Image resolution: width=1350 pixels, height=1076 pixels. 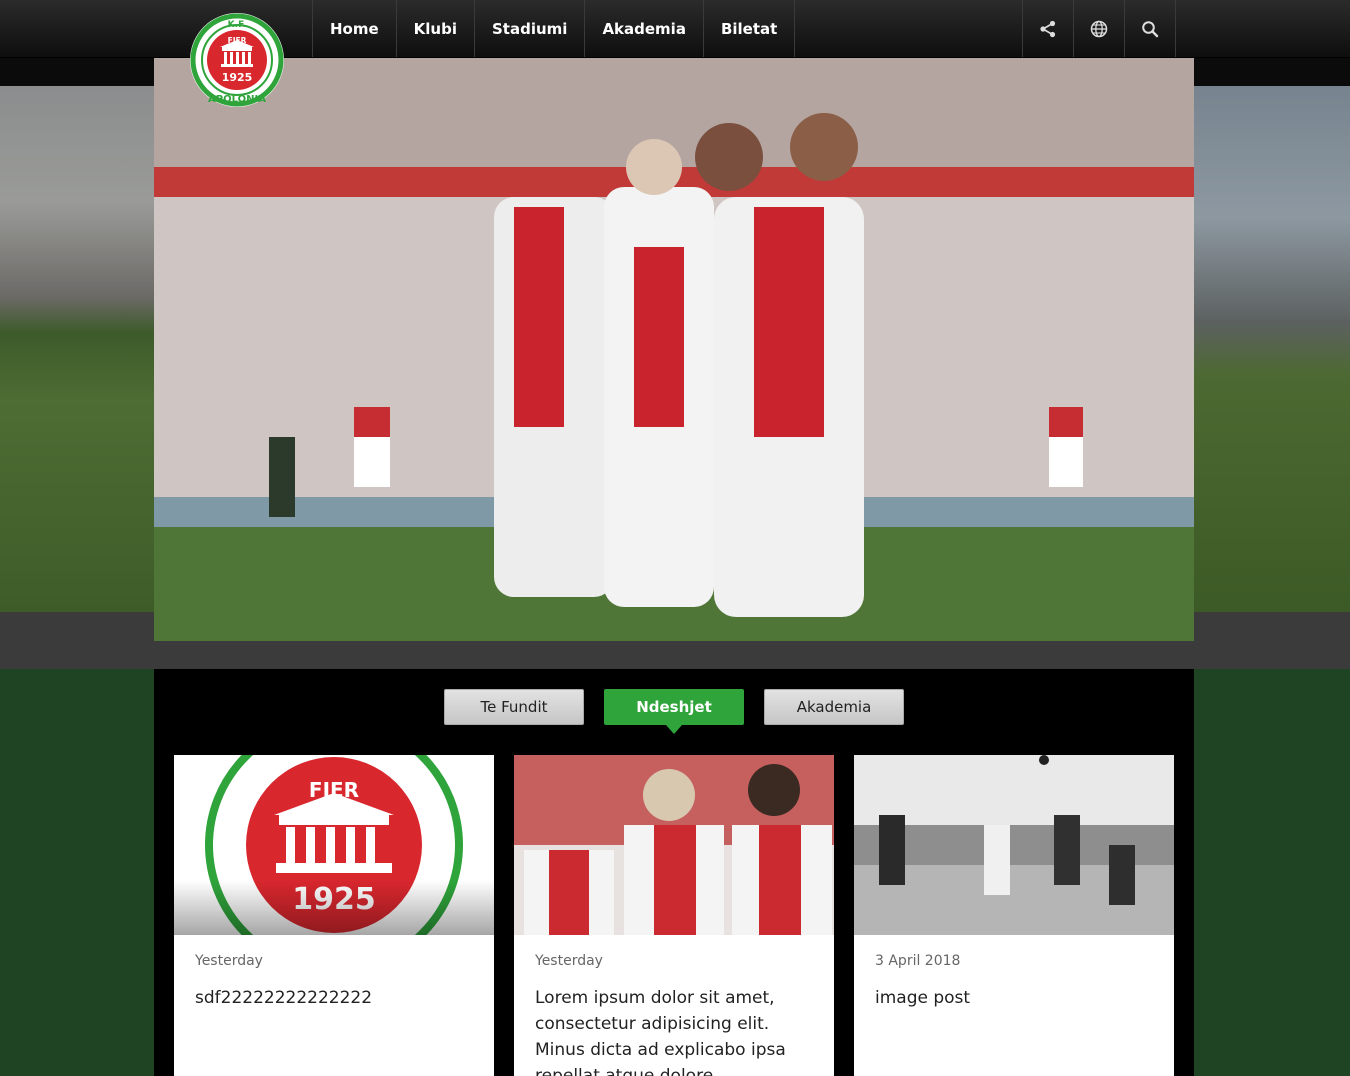 I want to click on logo-year-text: 1925, so click(x=237, y=77).